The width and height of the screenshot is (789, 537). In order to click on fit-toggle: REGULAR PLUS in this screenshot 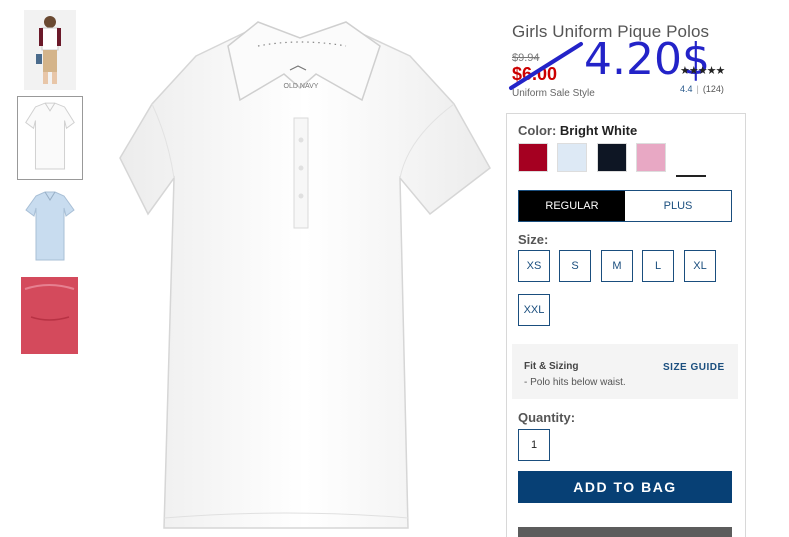, I will do `click(625, 206)`.